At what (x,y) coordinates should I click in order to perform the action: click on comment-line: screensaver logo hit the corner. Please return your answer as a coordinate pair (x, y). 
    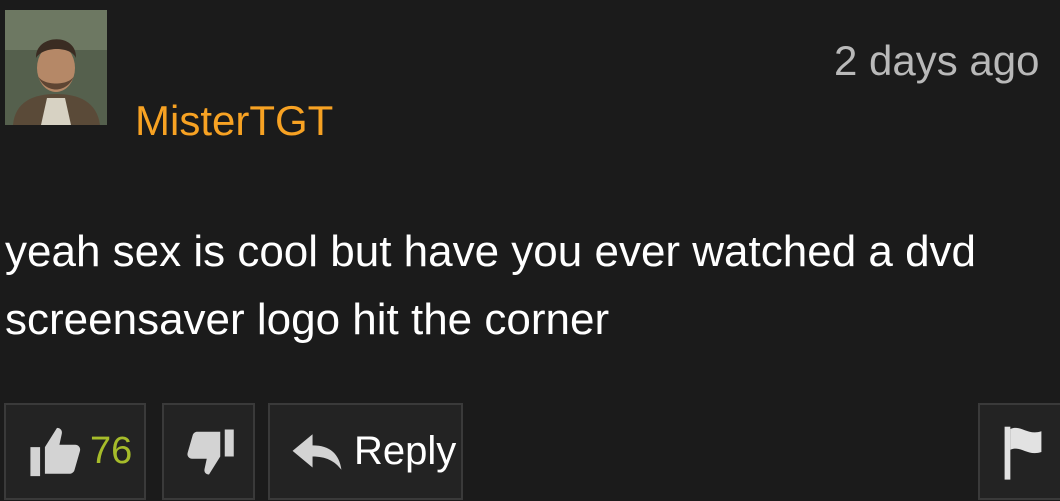
    Looking at the image, I should click on (307, 319).